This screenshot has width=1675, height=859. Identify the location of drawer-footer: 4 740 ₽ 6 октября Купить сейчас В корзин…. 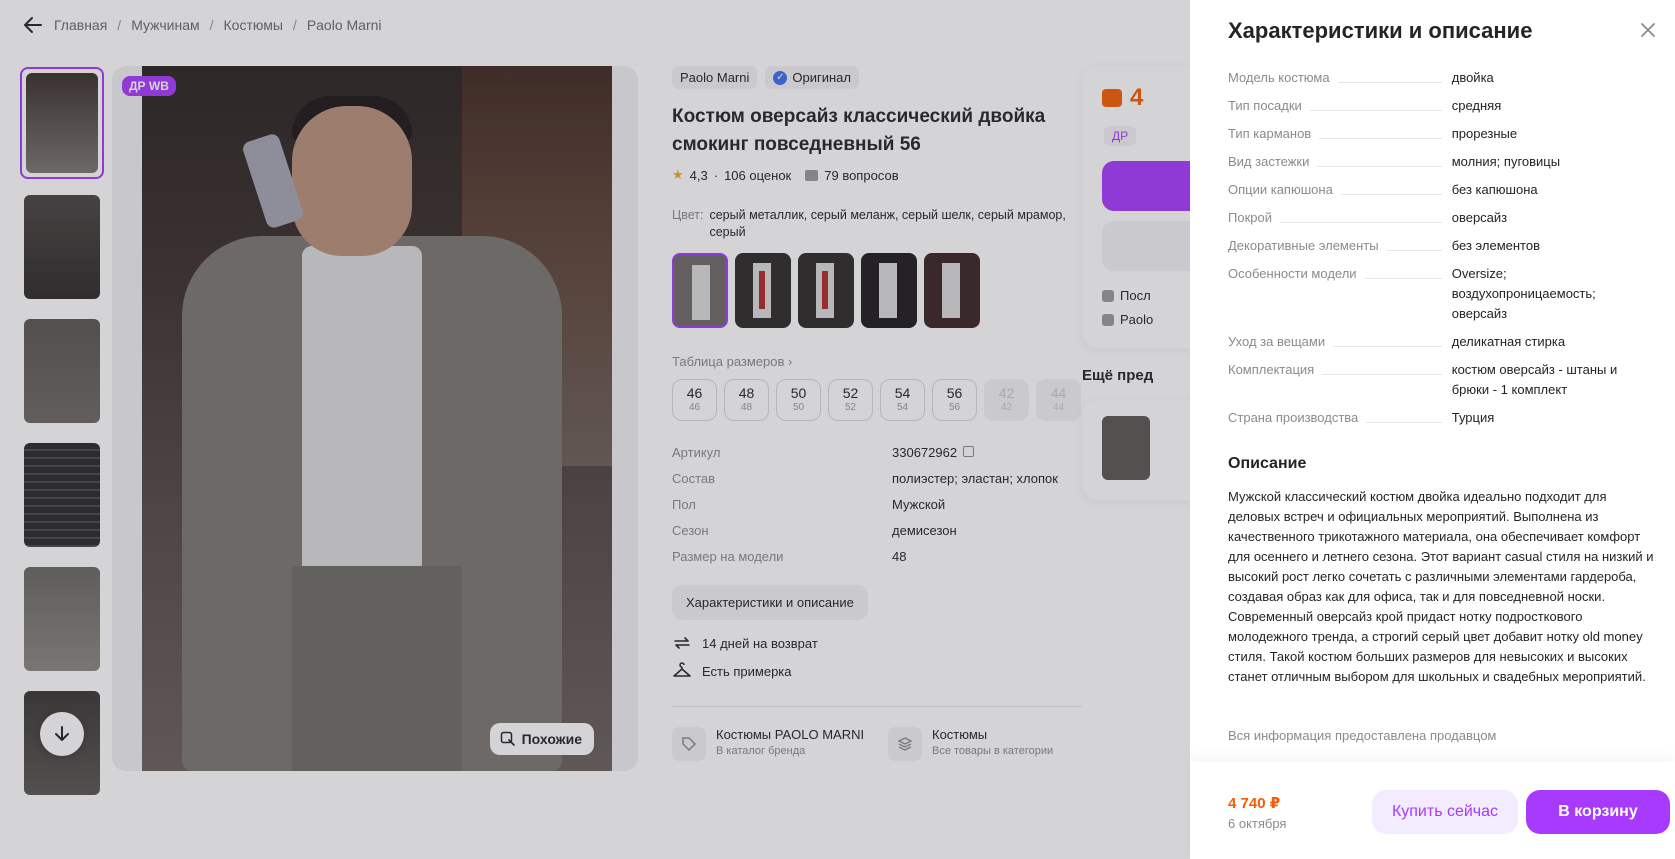
(1432, 810).